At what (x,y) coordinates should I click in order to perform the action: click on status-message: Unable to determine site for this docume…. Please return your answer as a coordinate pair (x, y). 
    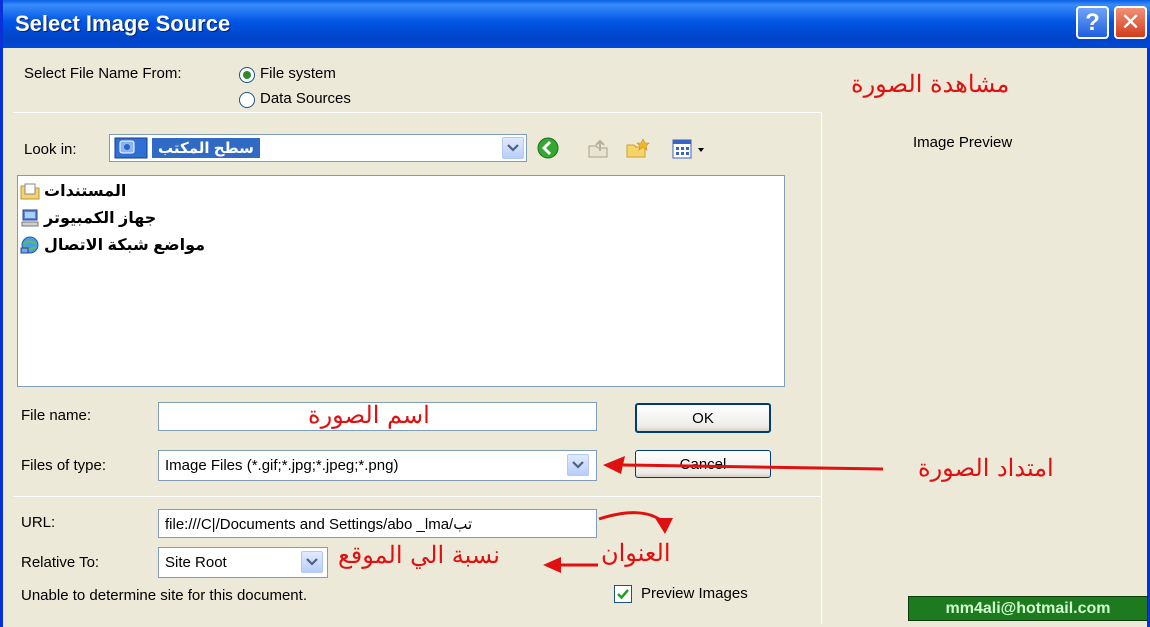
    Looking at the image, I should click on (164, 595).